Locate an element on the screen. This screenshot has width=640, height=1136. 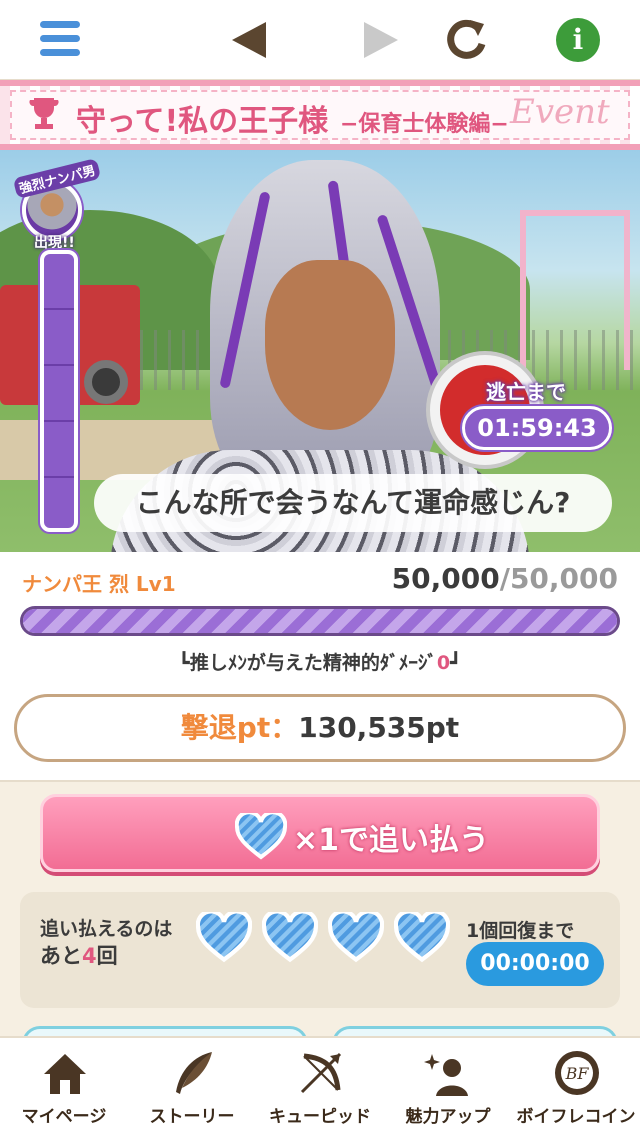
nav-label: ストーリー is located at coordinates (192, 1117).